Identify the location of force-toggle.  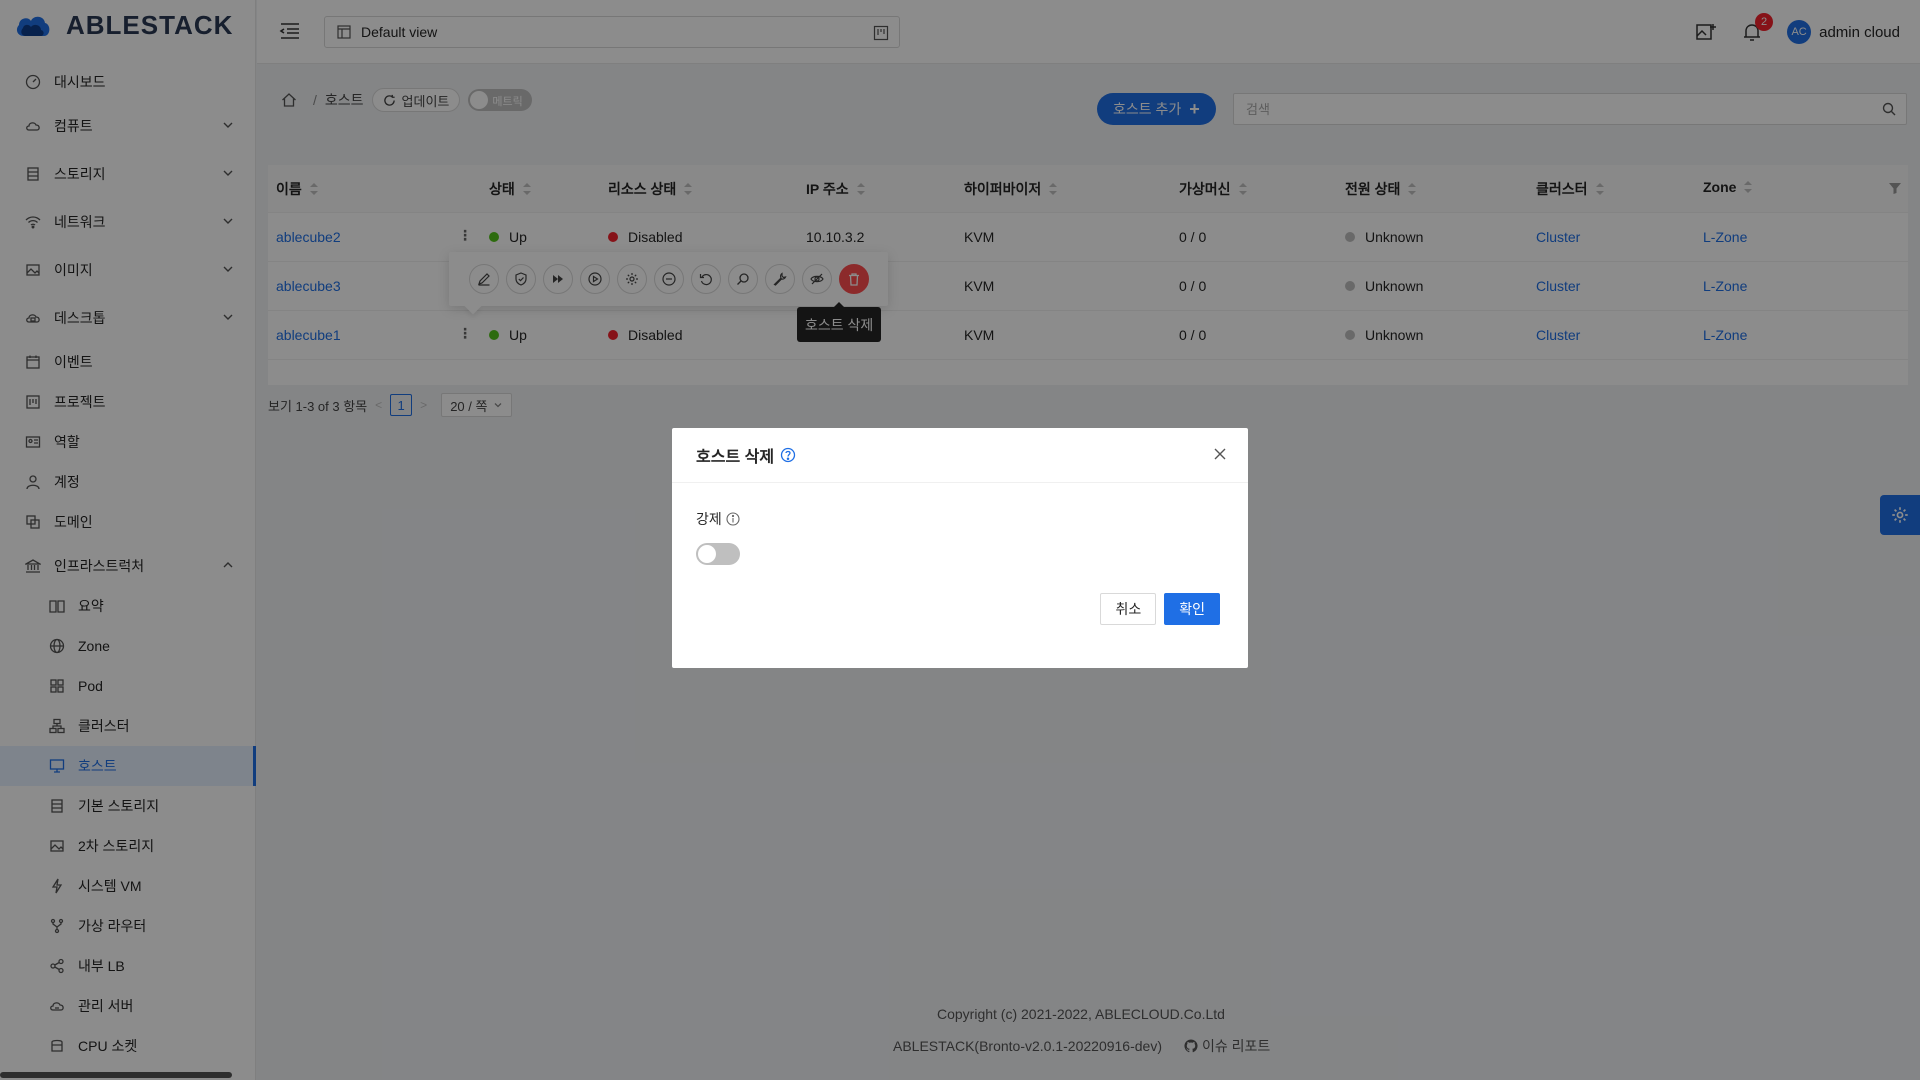
(718, 554).